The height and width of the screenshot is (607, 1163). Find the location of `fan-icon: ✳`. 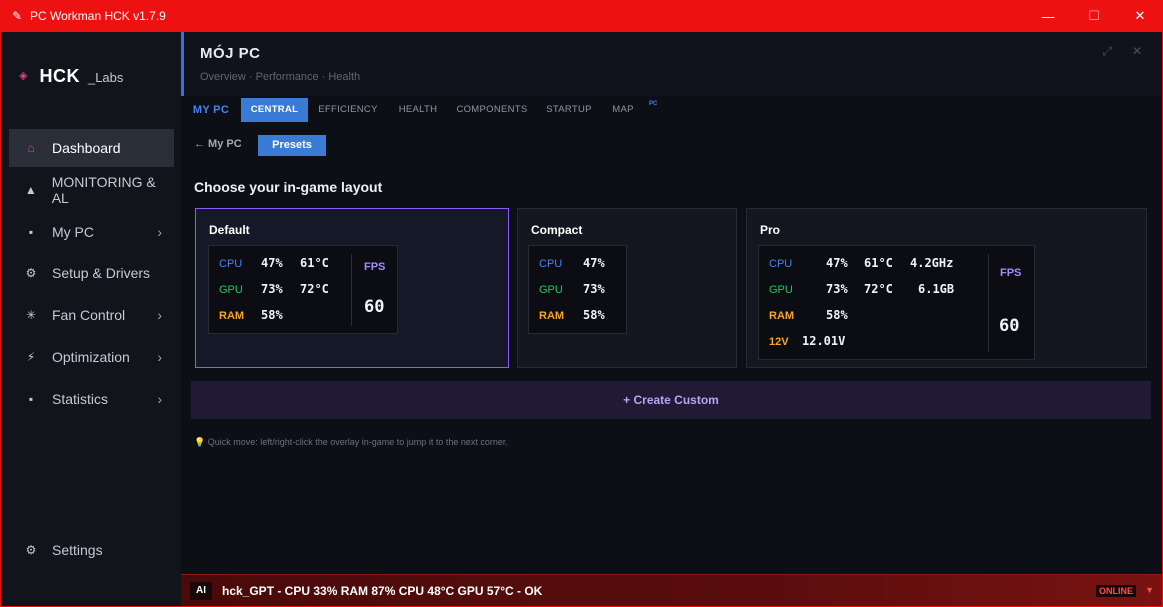

fan-icon: ✳ is located at coordinates (31, 315).